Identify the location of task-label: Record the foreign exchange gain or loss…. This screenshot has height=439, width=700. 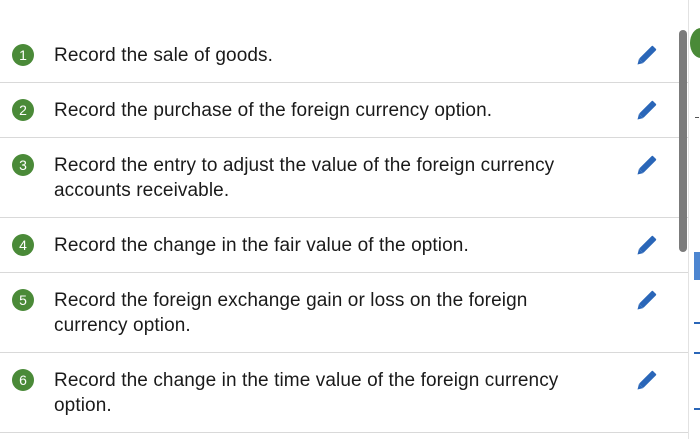
(291, 313).